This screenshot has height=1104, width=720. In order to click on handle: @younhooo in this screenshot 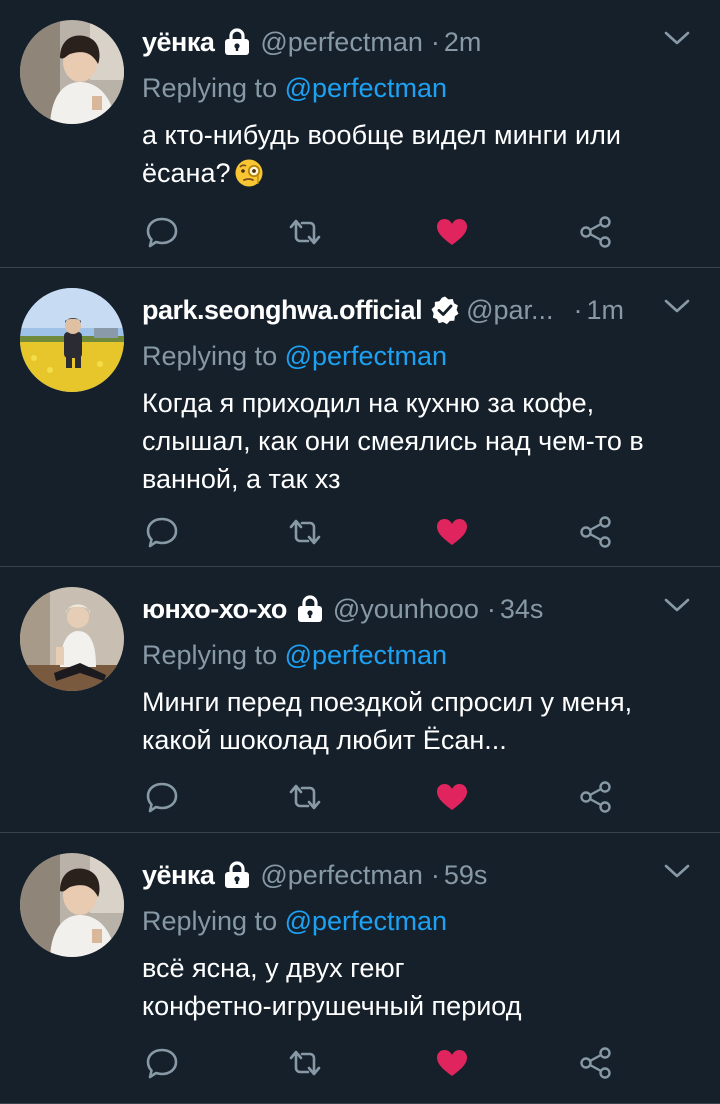, I will do `click(406, 609)`.